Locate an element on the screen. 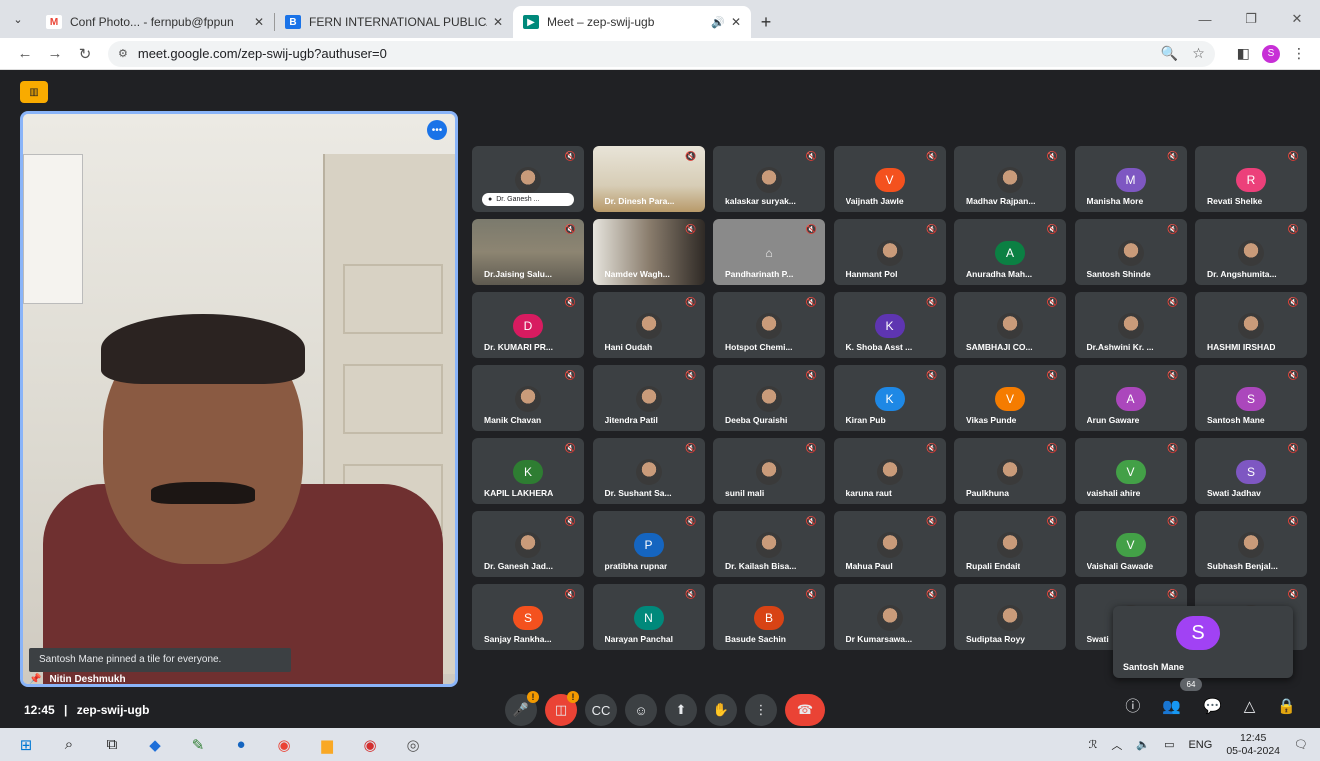 The height and width of the screenshot is (761, 1320). search-icon: ⌕ is located at coordinates (69, 745).